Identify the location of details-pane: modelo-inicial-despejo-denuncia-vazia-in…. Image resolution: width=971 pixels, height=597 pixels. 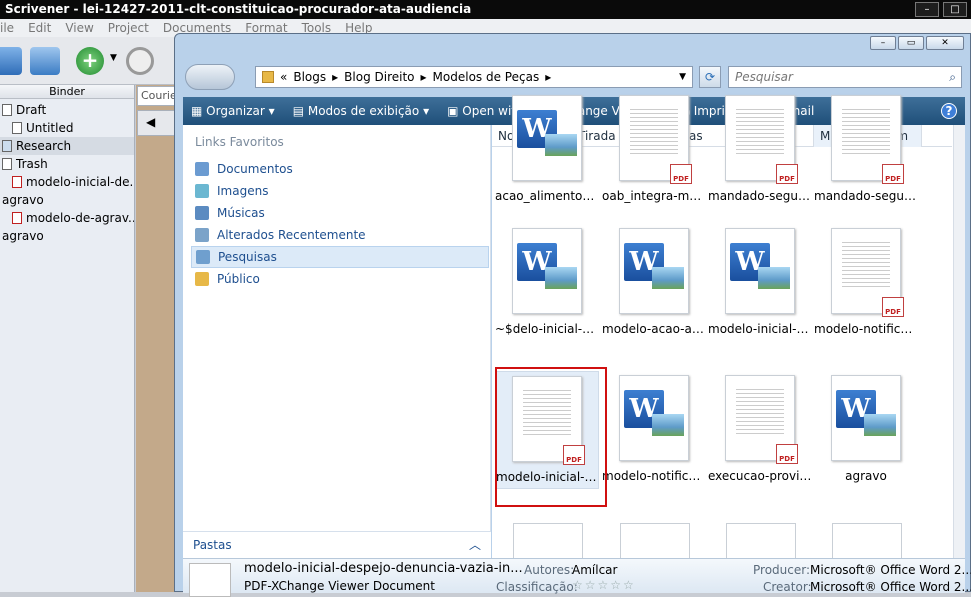
(577, 577).